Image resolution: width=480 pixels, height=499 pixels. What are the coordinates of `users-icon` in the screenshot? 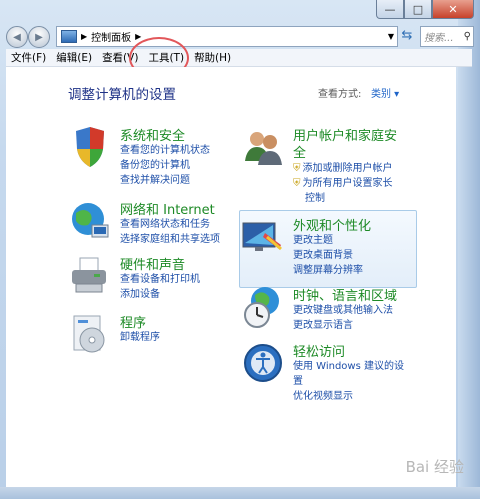 It's located at (263, 148).